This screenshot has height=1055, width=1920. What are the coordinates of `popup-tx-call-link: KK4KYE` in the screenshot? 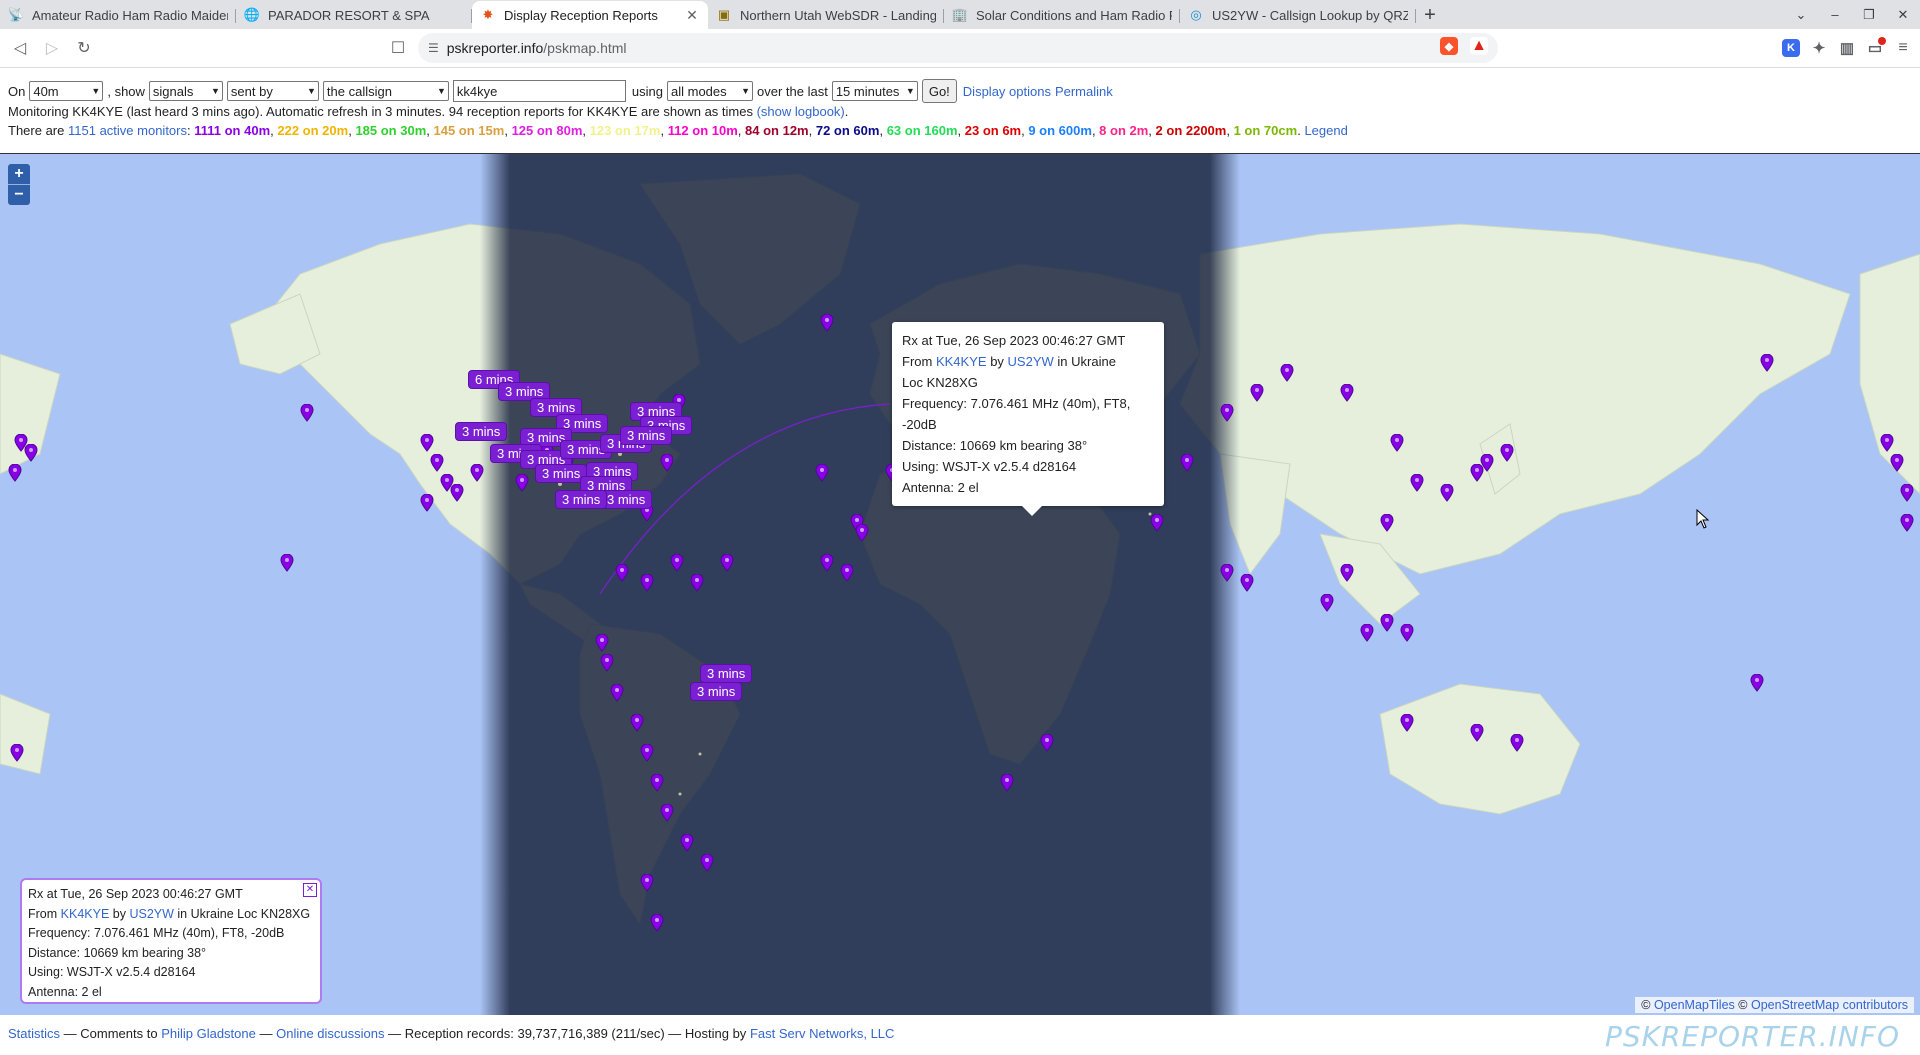 It's located at (961, 361).